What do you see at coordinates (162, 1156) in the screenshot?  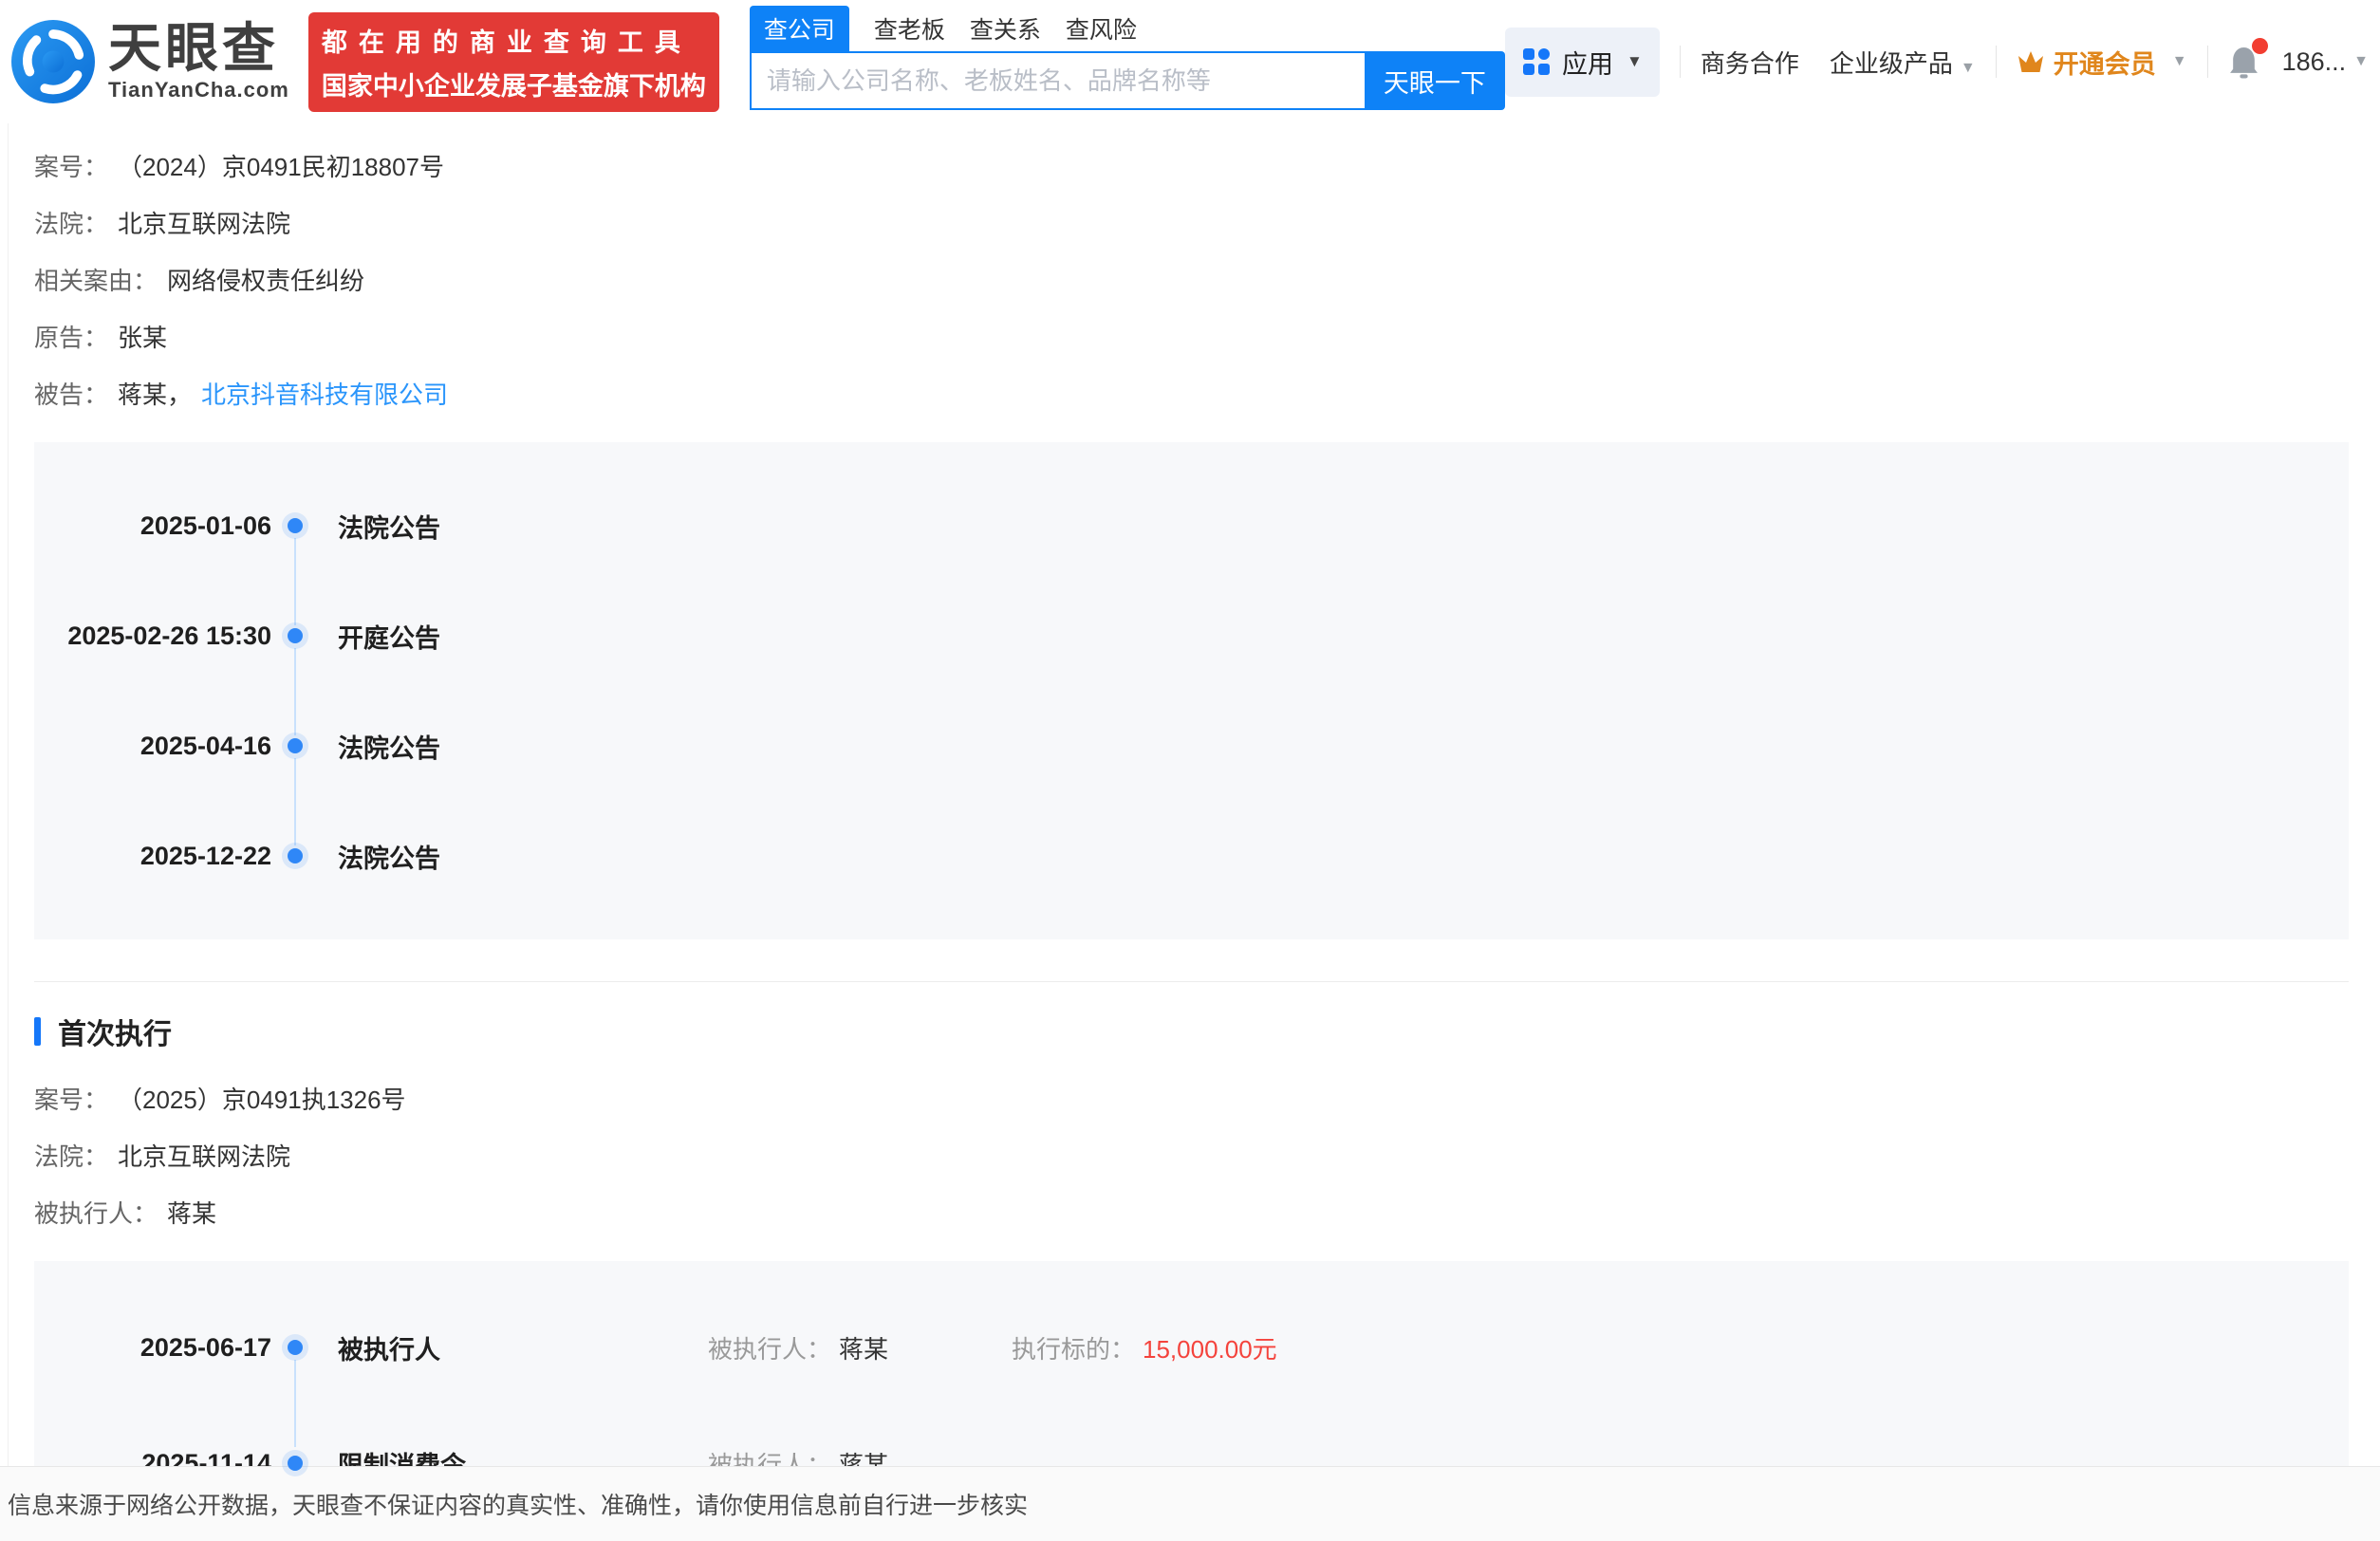 I see `field-exec-court: 法院： 北京互联网法院` at bounding box center [162, 1156].